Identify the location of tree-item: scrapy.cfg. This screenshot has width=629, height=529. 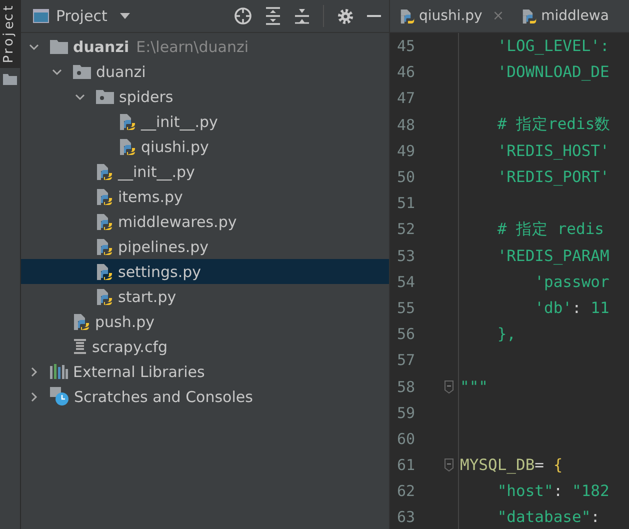
(205, 346).